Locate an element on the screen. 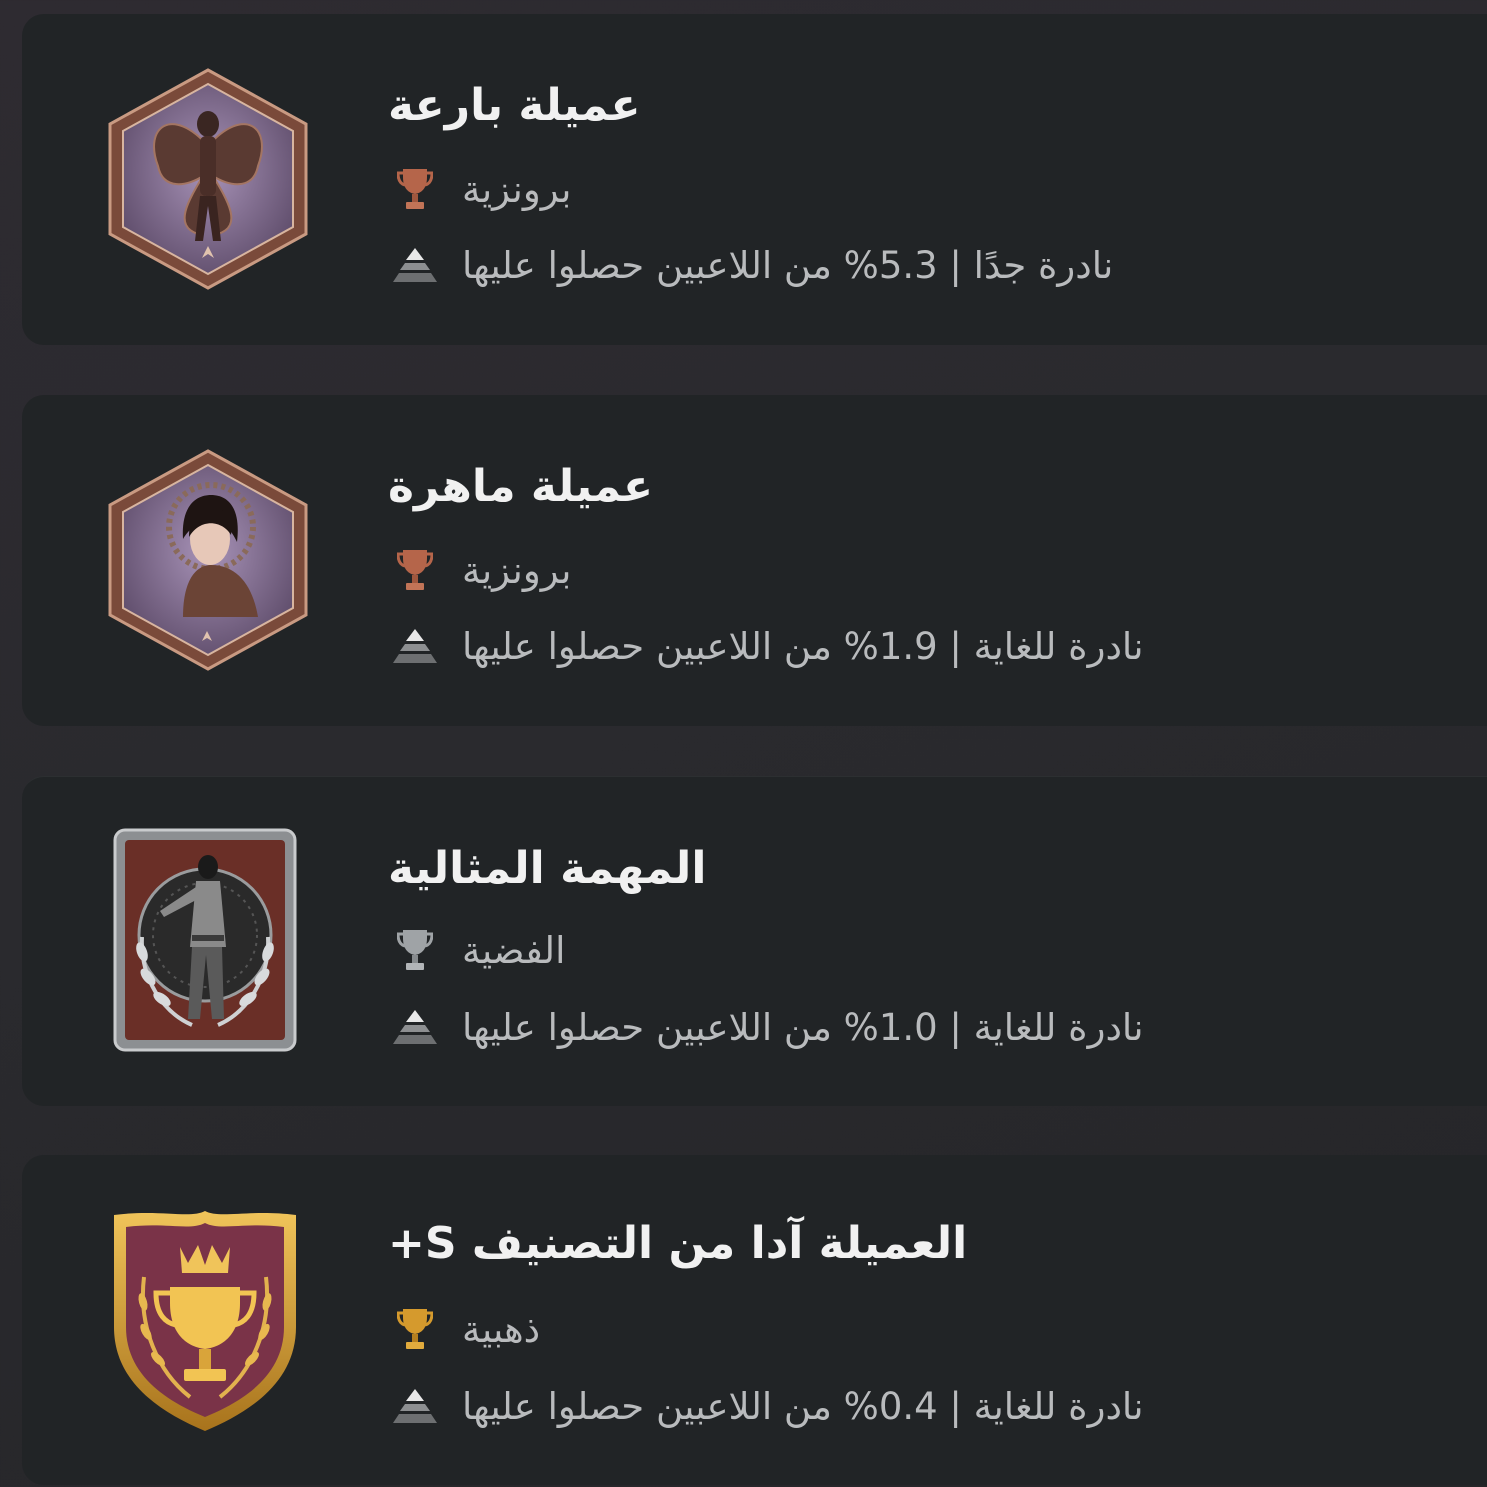  ada-laurel-badge-icon is located at coordinates (205, 940).